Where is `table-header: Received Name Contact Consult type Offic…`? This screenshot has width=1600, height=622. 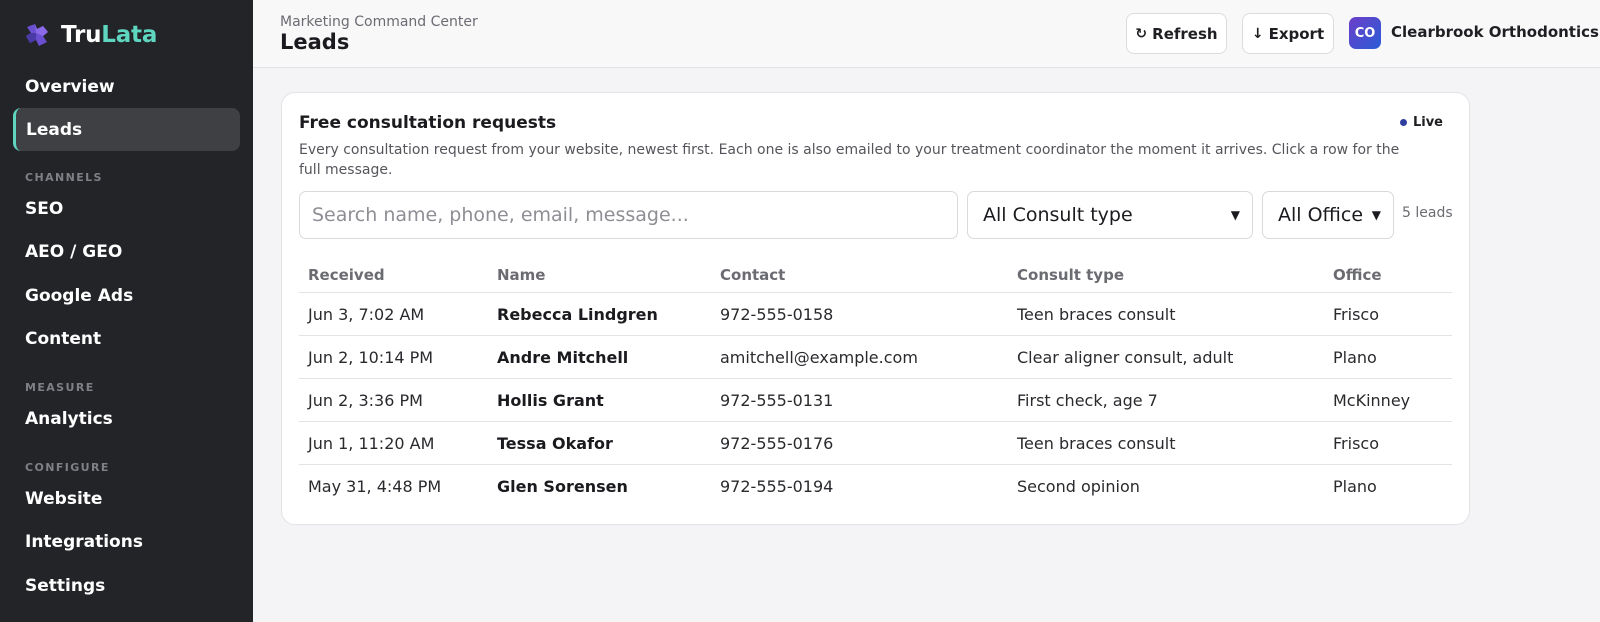
table-header: Received Name Contact Consult type Offic… is located at coordinates (875, 270).